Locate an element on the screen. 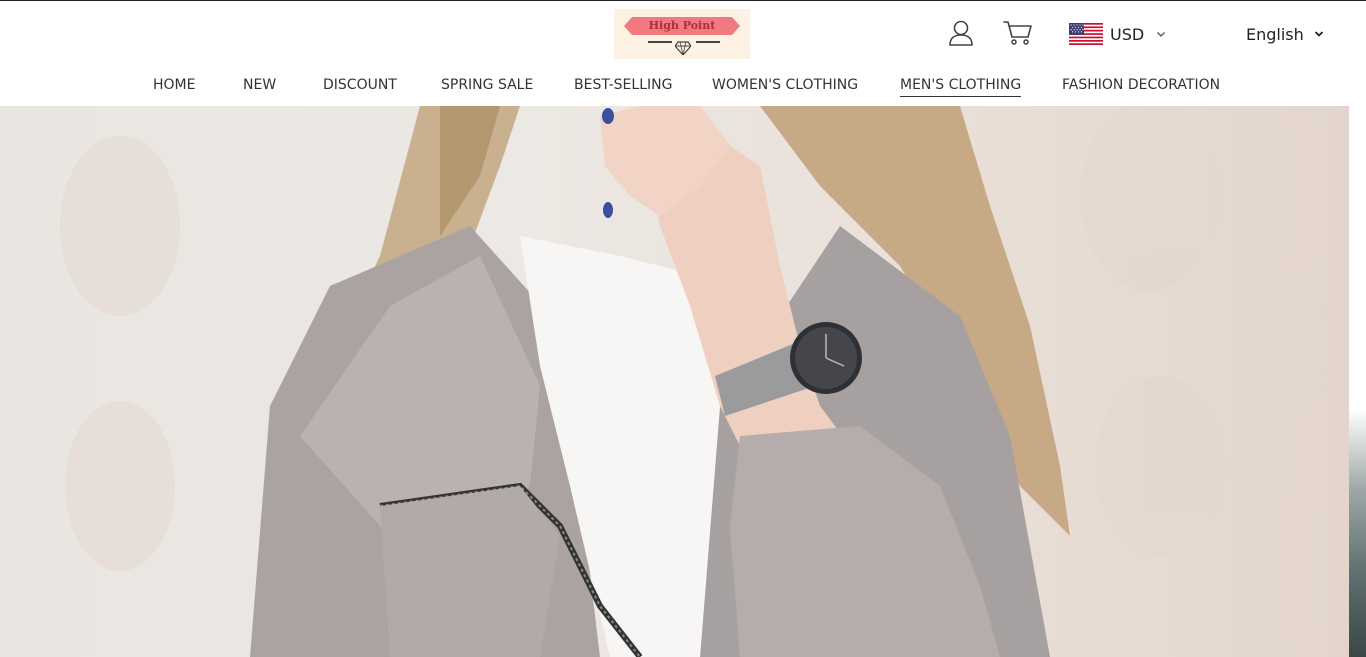  logo-line-left is located at coordinates (660, 42).